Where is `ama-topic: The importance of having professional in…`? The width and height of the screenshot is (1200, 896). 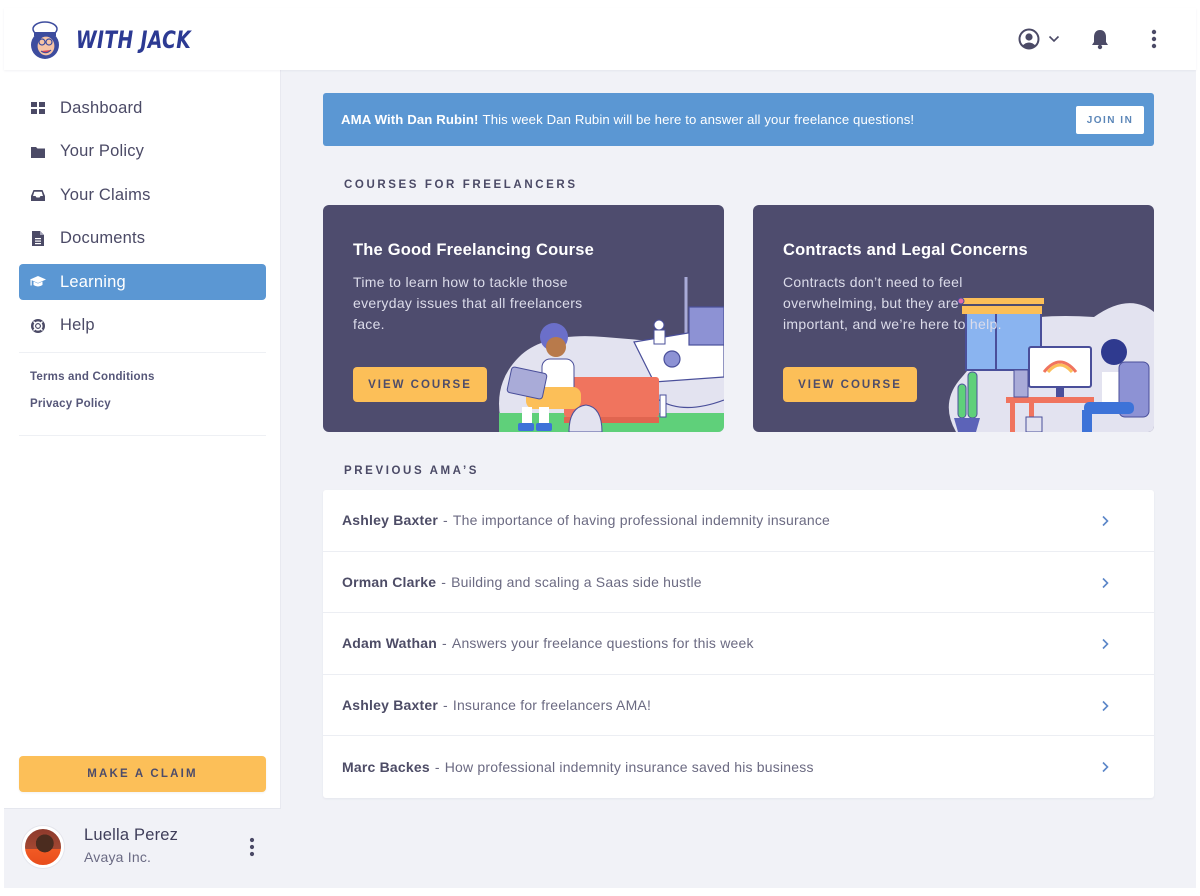 ama-topic: The importance of having professional in… is located at coordinates (641, 520).